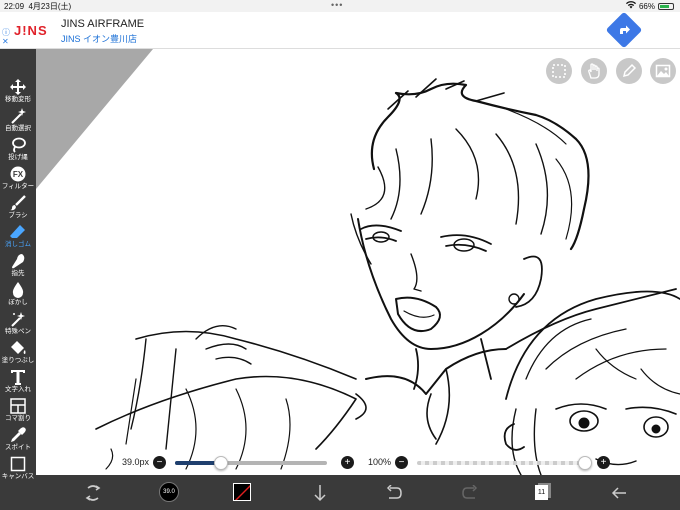 The height and width of the screenshot is (510, 680). I want to click on brush-size-slider-row: 39.0px − +, so click(242, 463).